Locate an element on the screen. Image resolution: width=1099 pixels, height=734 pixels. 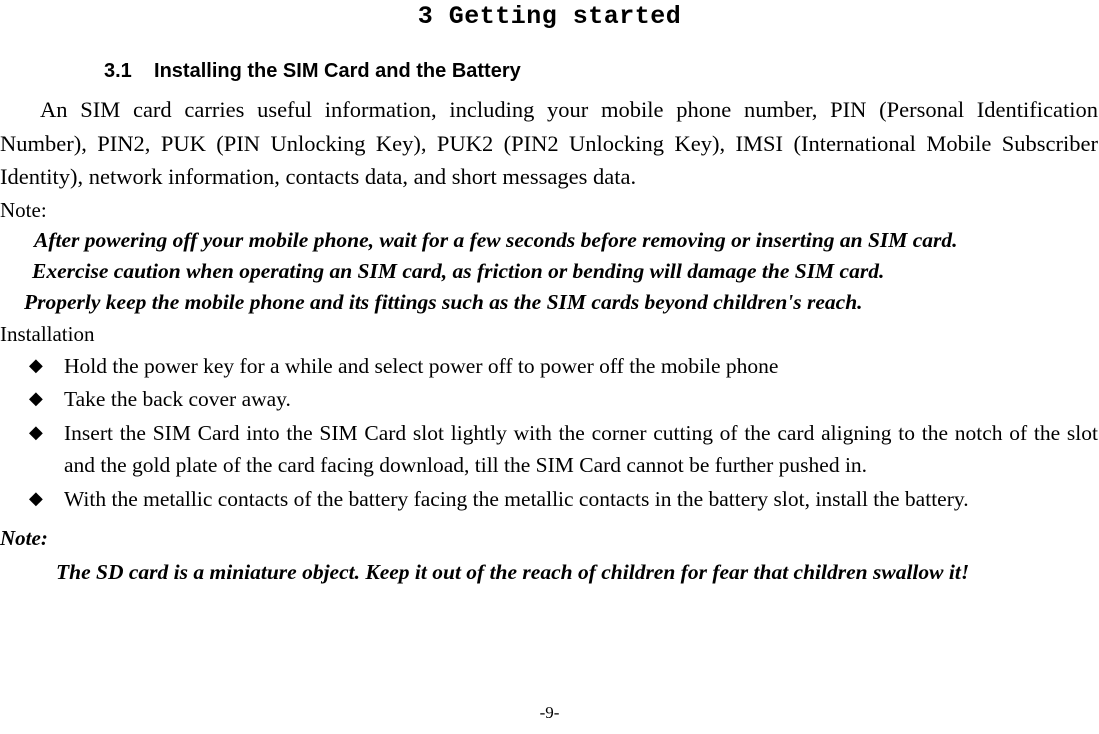
installation-label: Installation is located at coordinates (47, 333).